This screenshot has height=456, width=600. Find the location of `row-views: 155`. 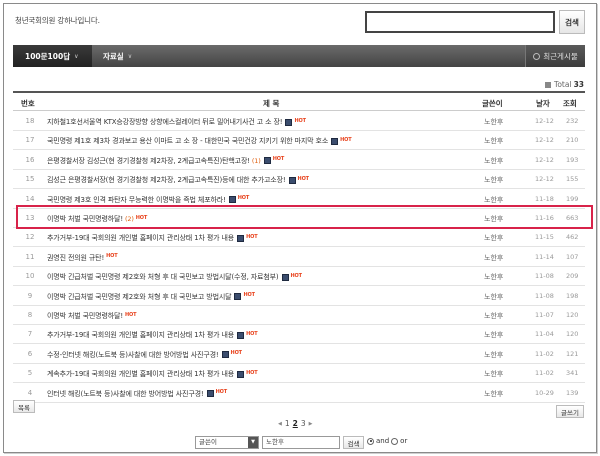

row-views: 155 is located at coordinates (572, 179).